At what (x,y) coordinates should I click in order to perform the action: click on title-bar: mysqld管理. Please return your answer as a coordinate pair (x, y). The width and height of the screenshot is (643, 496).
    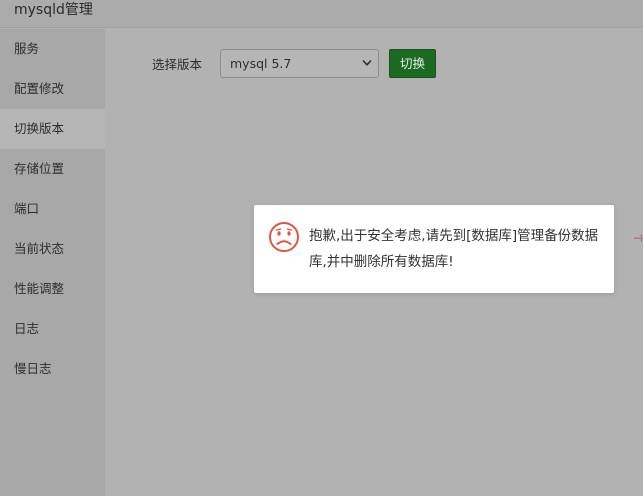
    Looking at the image, I should click on (321, 14).